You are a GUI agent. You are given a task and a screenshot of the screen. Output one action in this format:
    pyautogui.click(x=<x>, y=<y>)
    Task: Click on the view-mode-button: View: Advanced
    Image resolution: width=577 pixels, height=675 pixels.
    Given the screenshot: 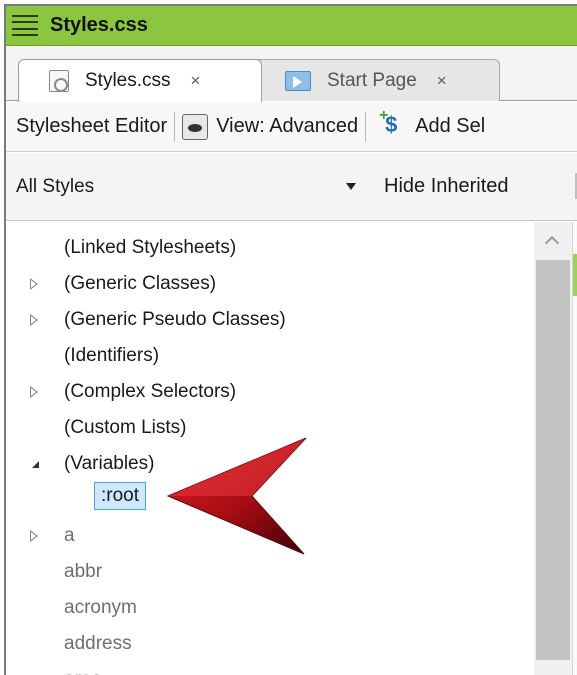 What is the action you would take?
    pyautogui.click(x=270, y=126)
    